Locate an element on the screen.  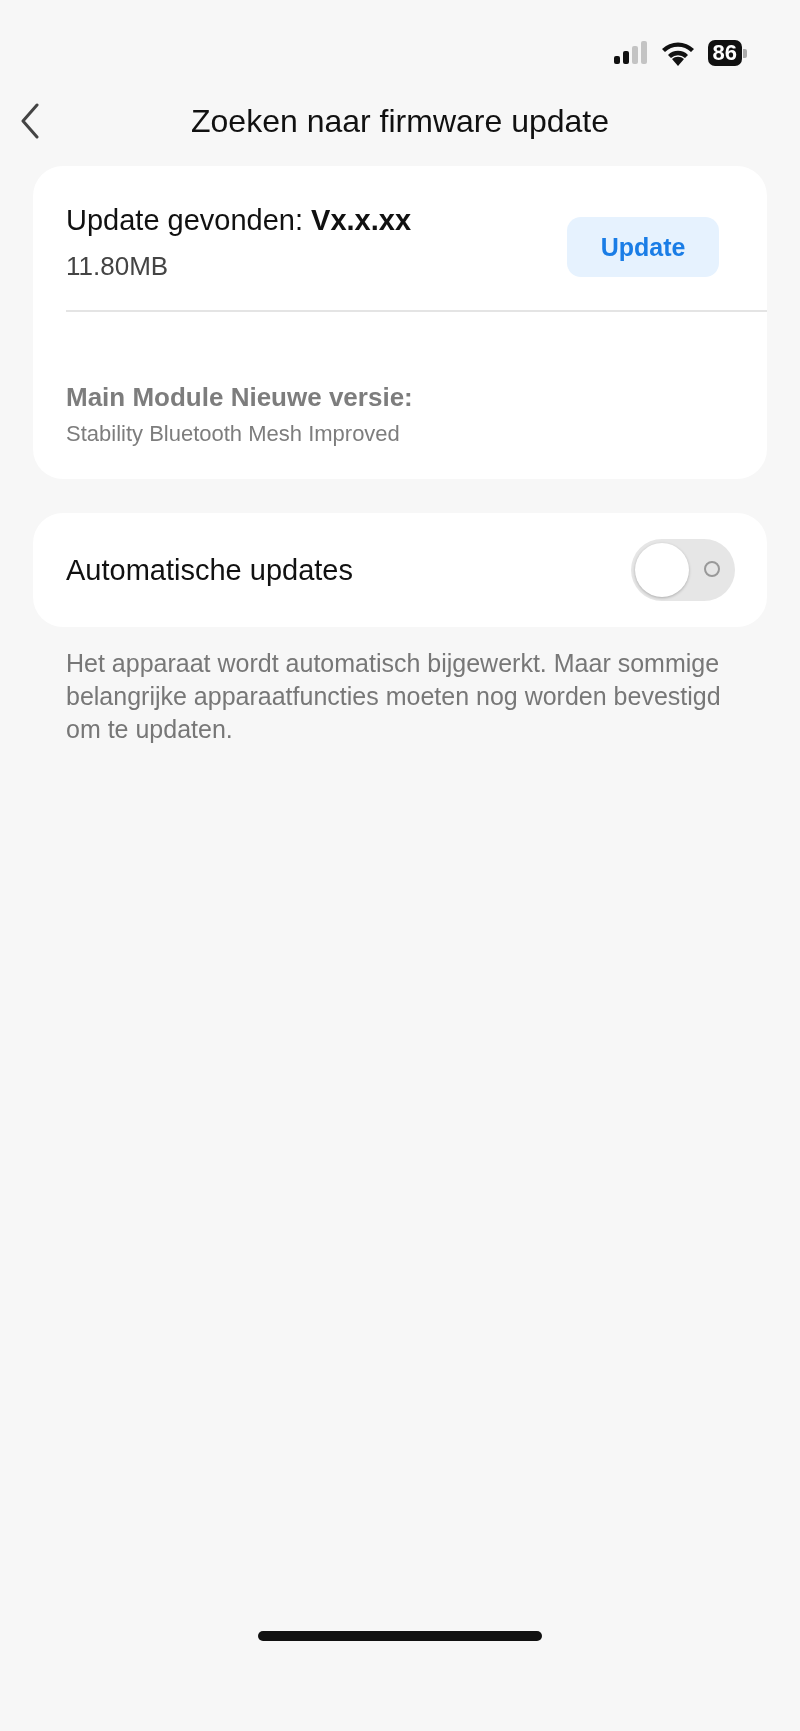
back-icon is located at coordinates (30, 121).